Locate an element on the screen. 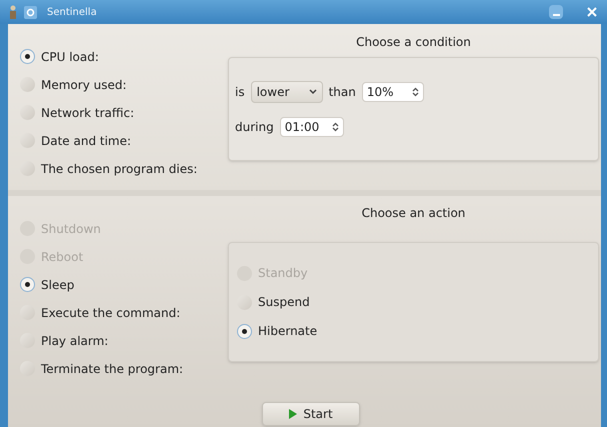 The image size is (607, 427). section-title: Choose an action is located at coordinates (414, 213).